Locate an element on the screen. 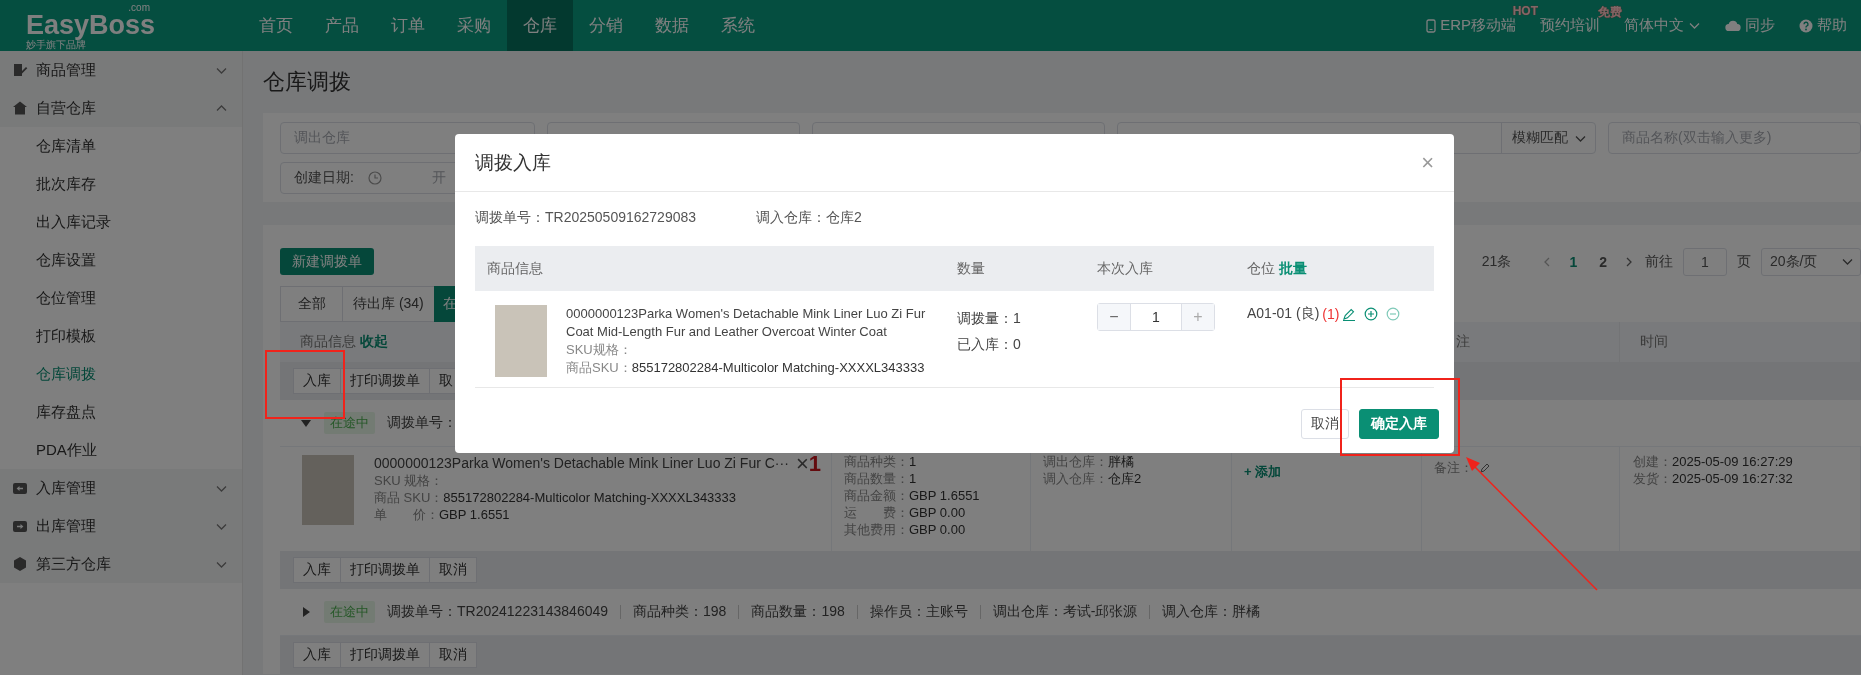  stepper-value: 1 is located at coordinates (1156, 317).